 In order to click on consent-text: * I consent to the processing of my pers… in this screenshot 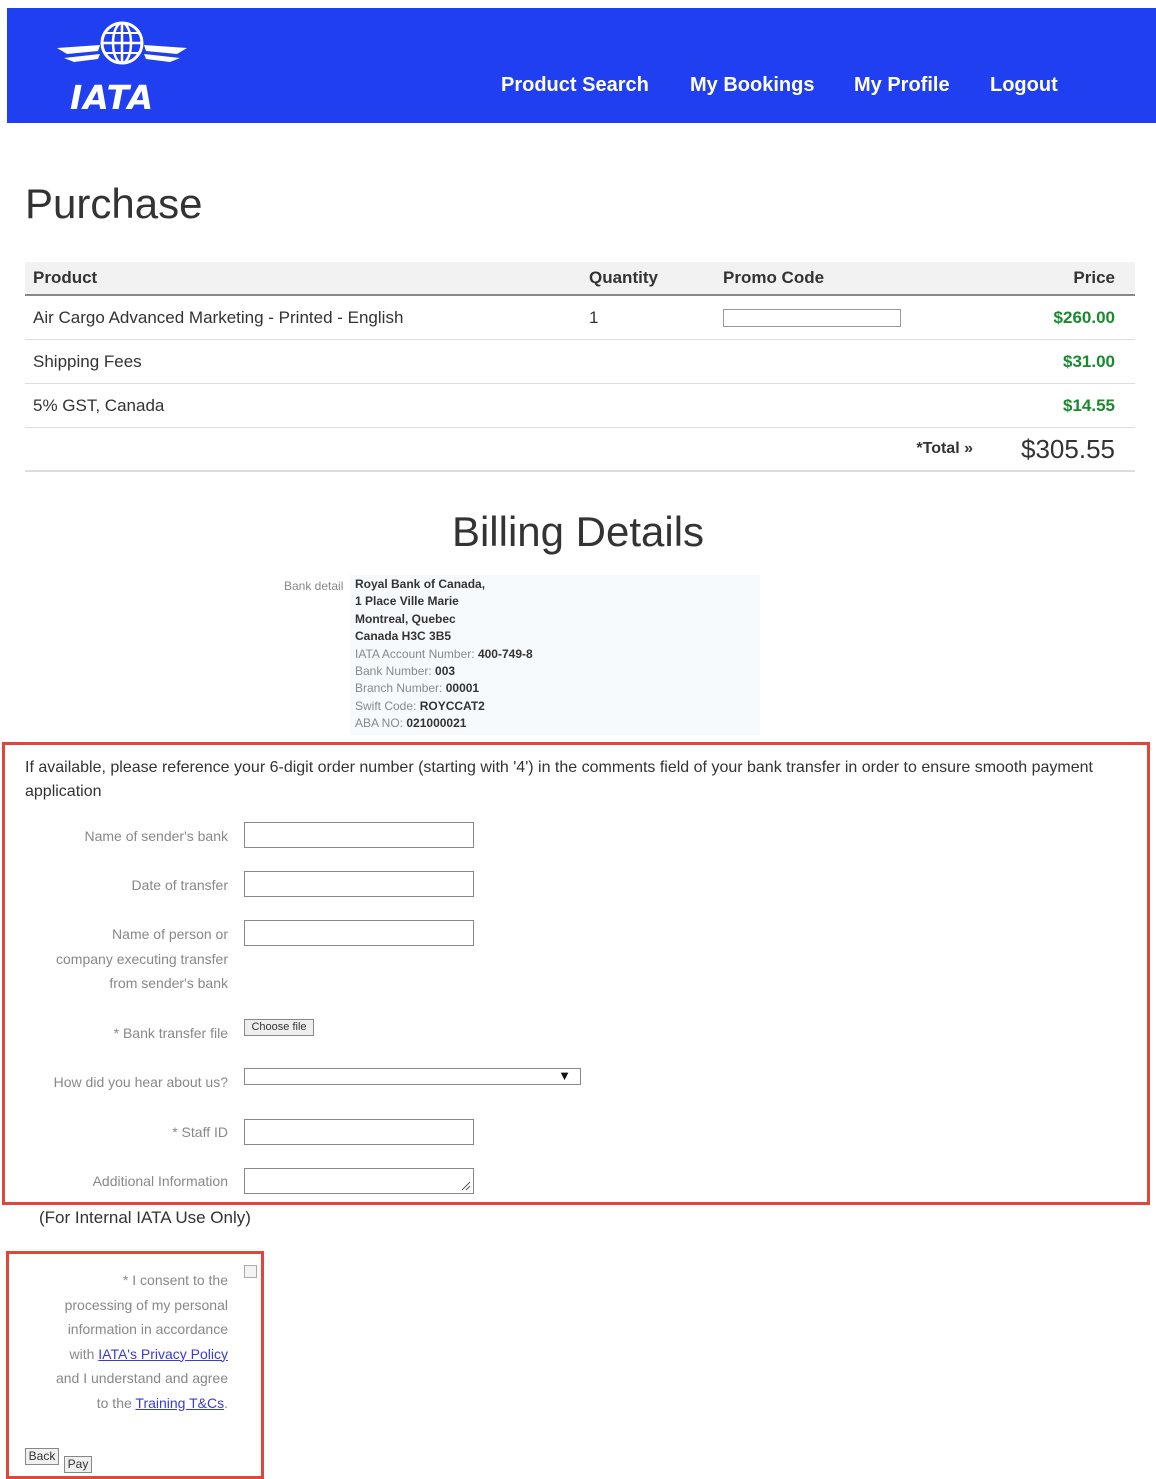, I will do `click(141, 1341)`.